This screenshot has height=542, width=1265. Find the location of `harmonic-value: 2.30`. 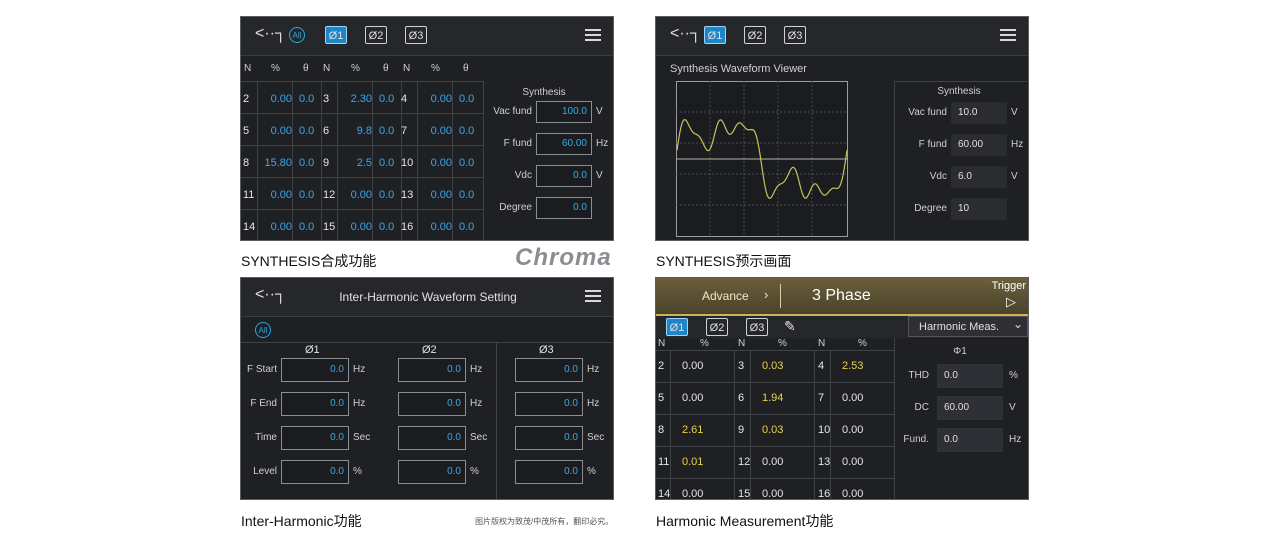

harmonic-value: 2.30 is located at coordinates (356, 99).